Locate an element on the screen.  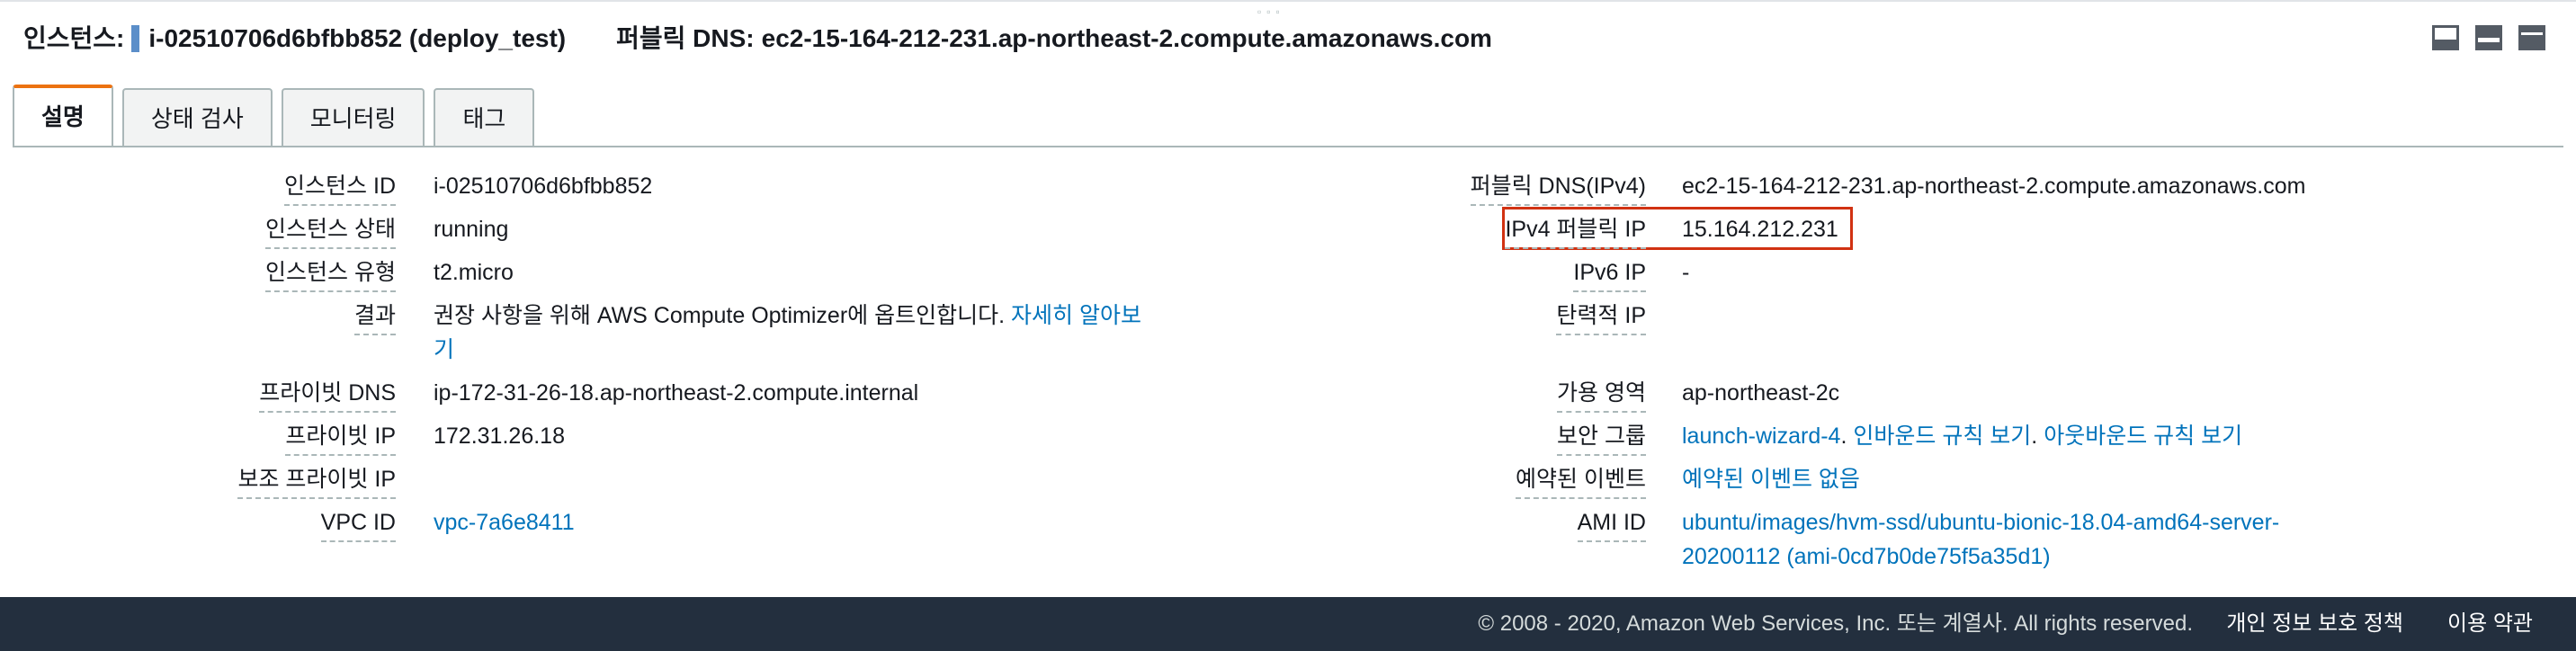
ipv4-public-ip-value: 15.164.212.231 is located at coordinates (1760, 229).